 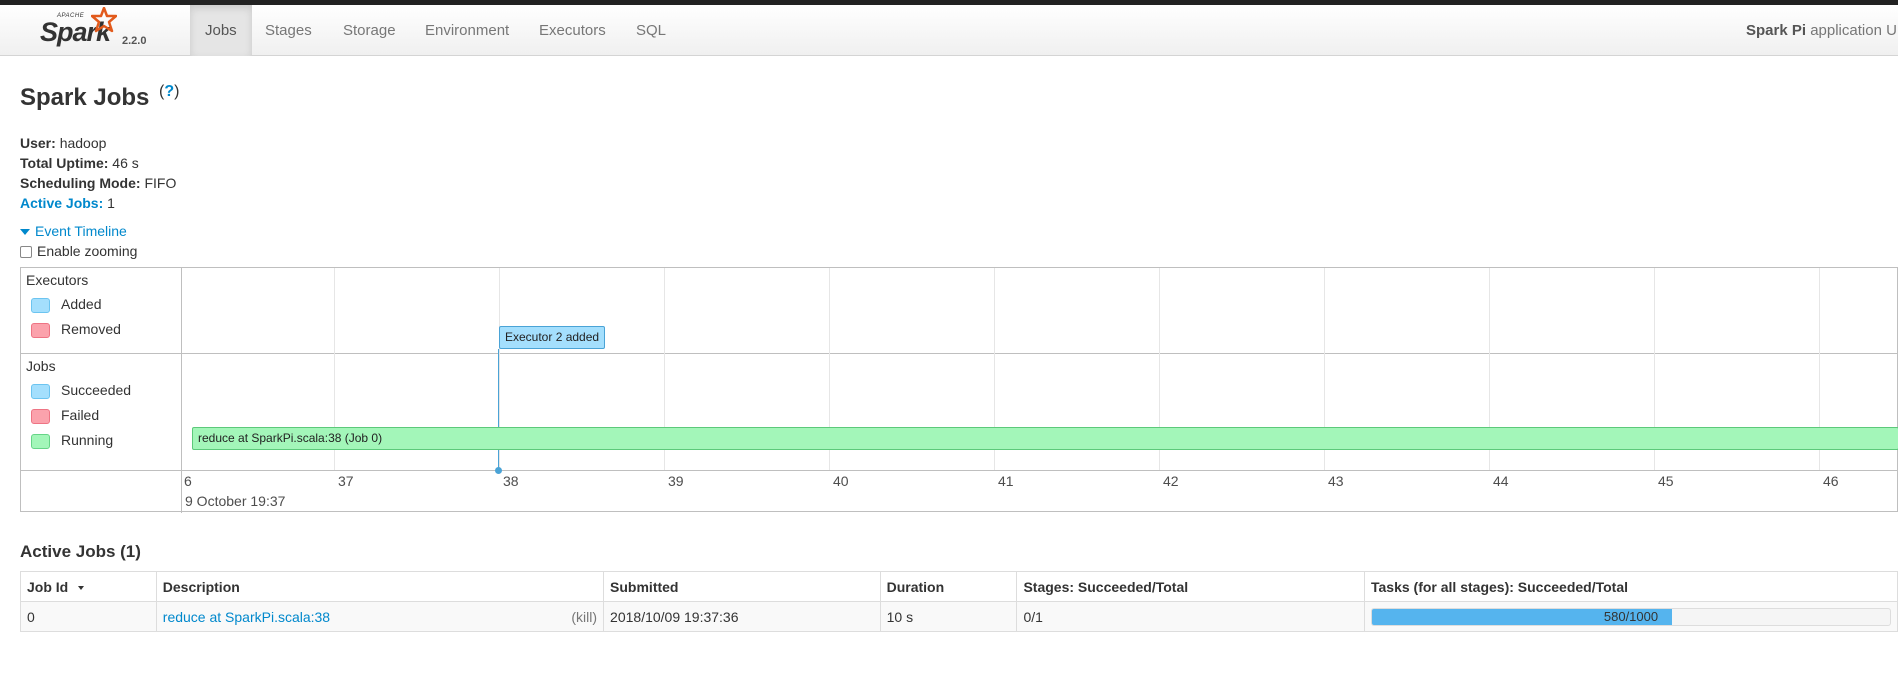 What do you see at coordinates (1045, 438) in the screenshot?
I see `running-job-bar: reduce at SparkPi.scala:38 (Job 0)` at bounding box center [1045, 438].